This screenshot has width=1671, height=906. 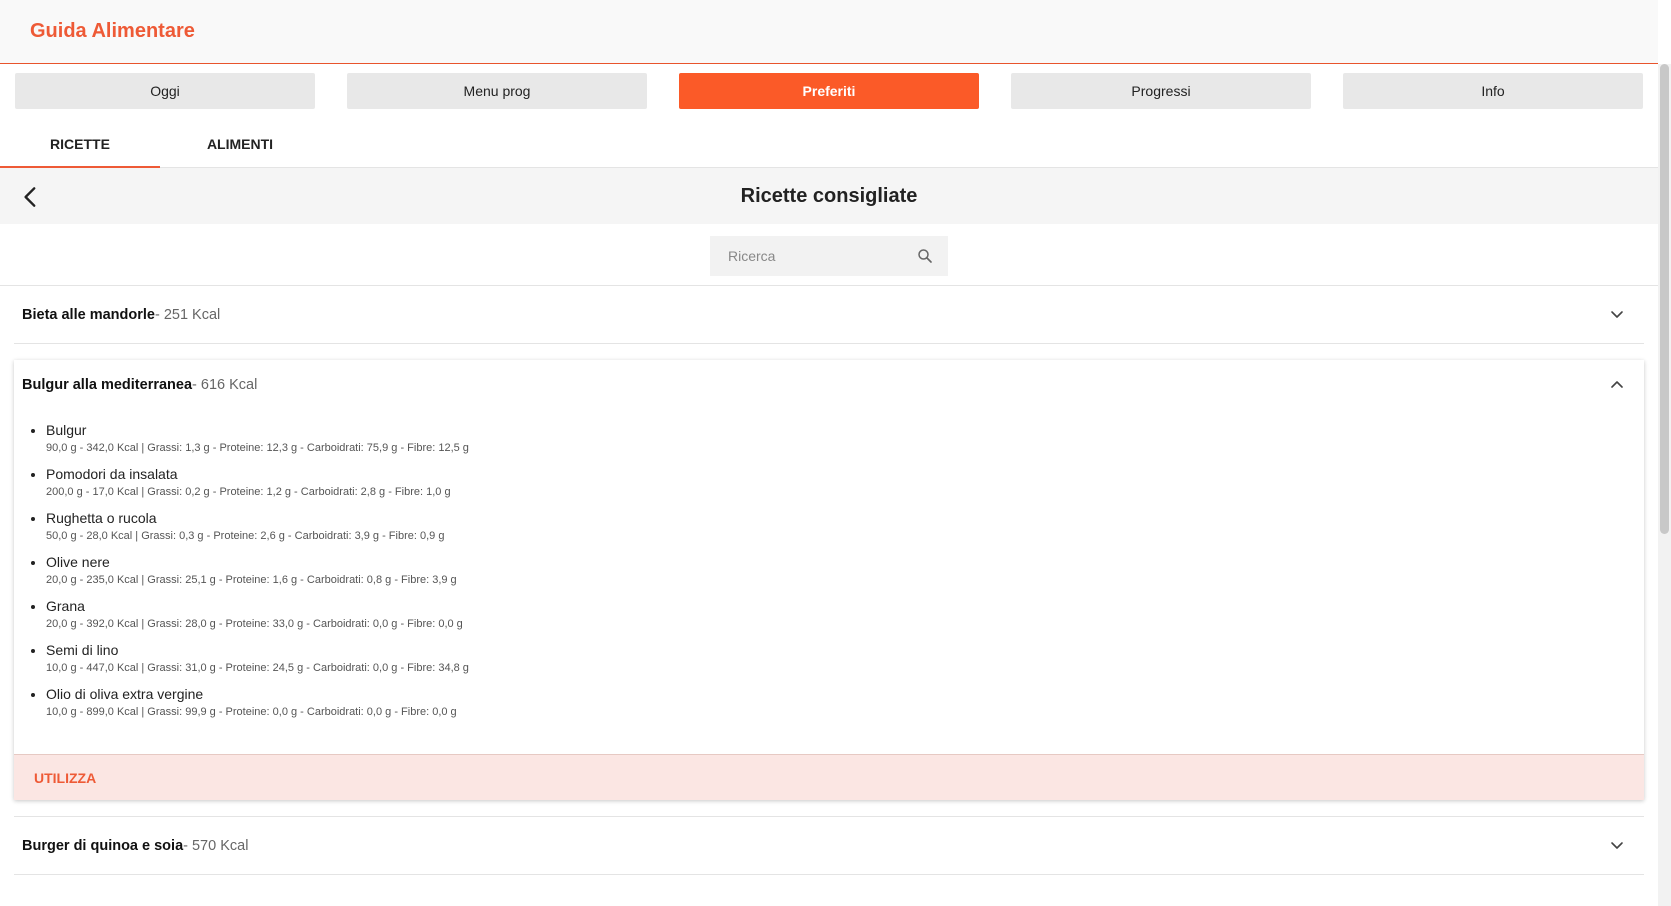 I want to click on recipe-name: Burger di quinoa e soia, so click(x=103, y=845).